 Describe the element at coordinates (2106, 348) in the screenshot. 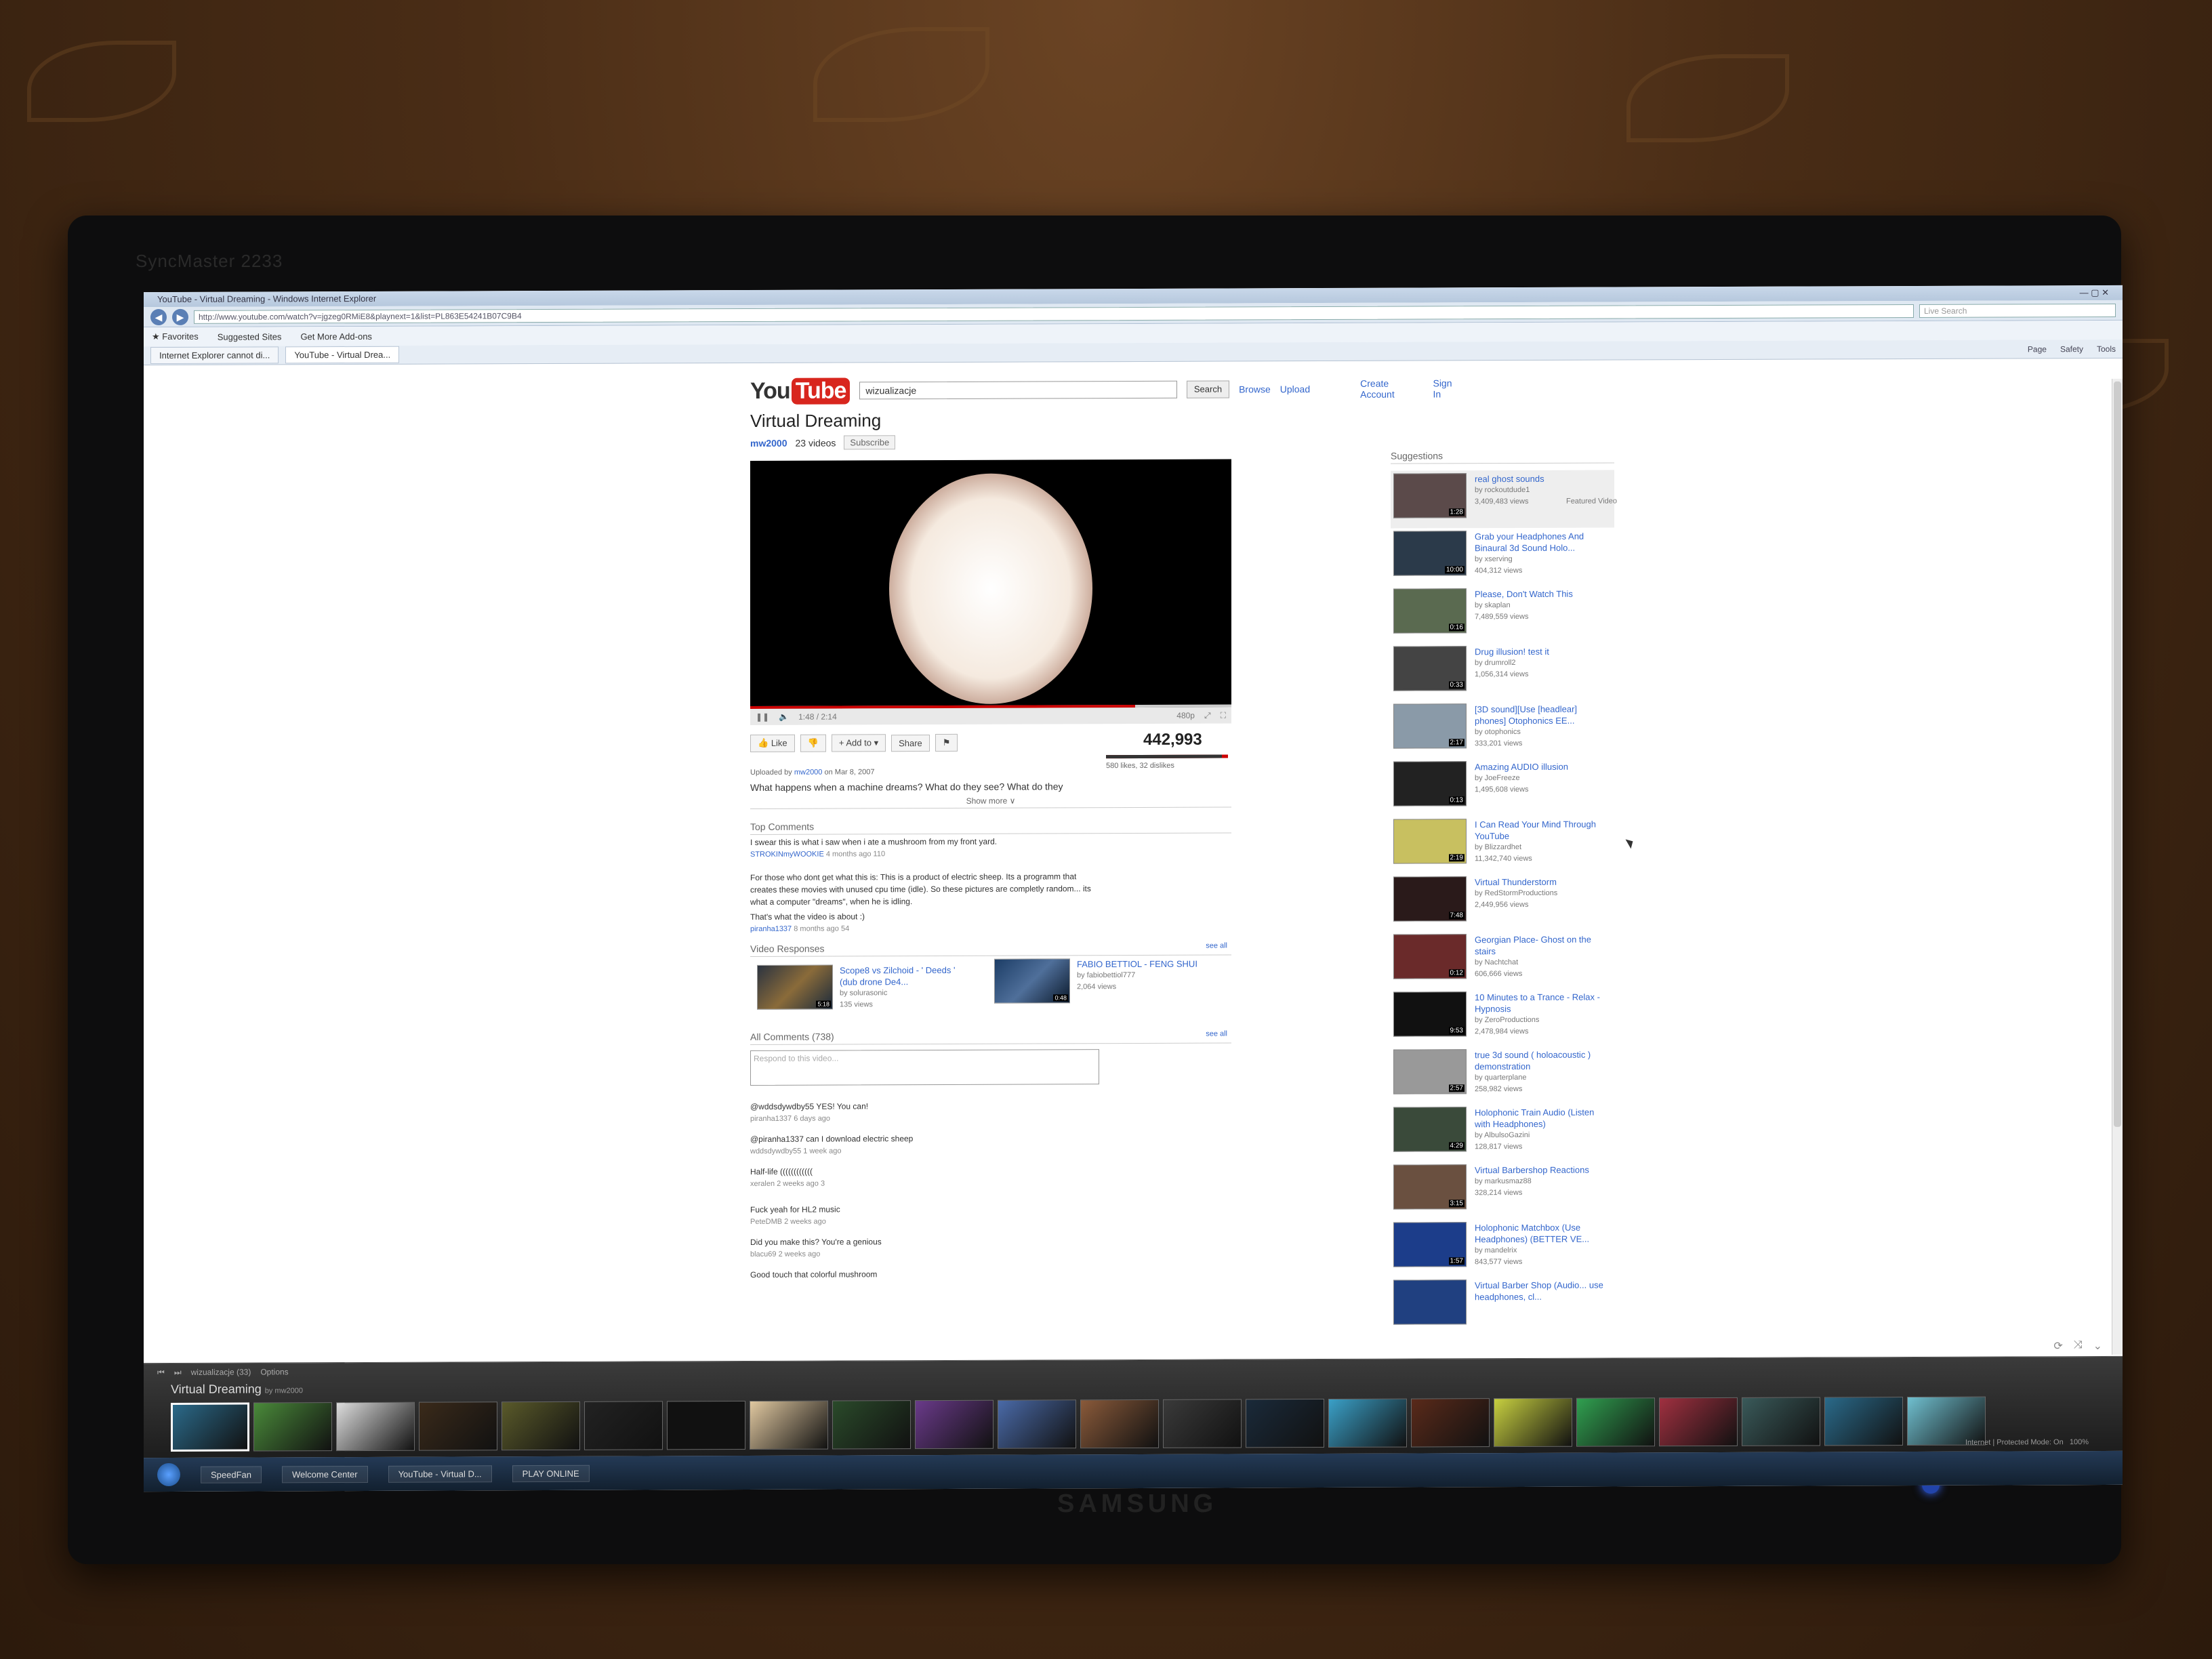

I see `tools-menu: Tools` at that location.